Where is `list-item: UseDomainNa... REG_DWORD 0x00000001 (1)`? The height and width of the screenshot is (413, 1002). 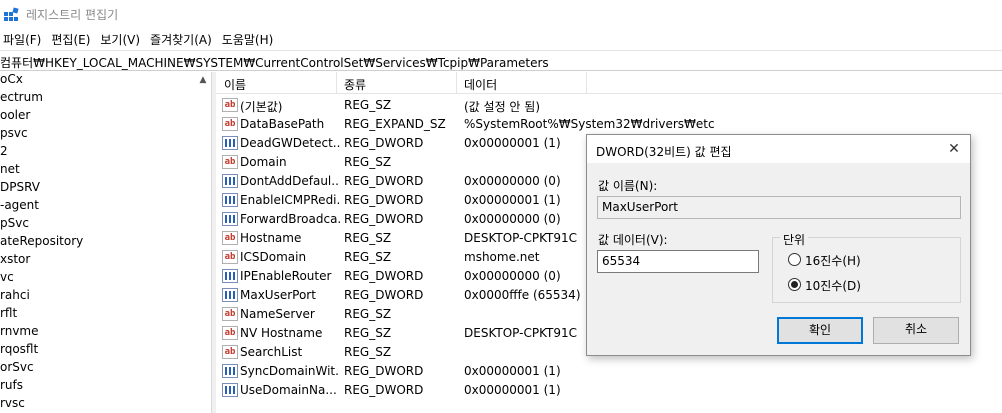 list-item: UseDomainNa... REG_DWORD 0x00000001 (1) is located at coordinates (609, 390).